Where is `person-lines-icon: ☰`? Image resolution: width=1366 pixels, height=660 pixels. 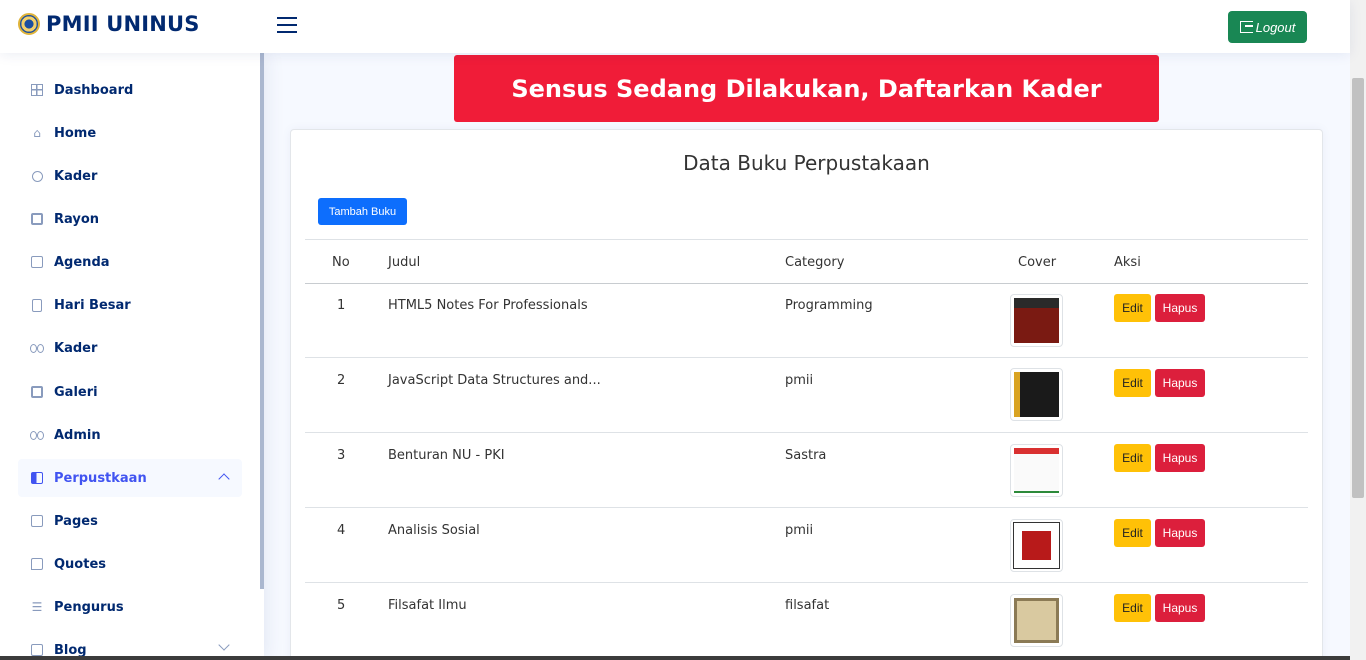 person-lines-icon: ☰ is located at coordinates (37, 607).